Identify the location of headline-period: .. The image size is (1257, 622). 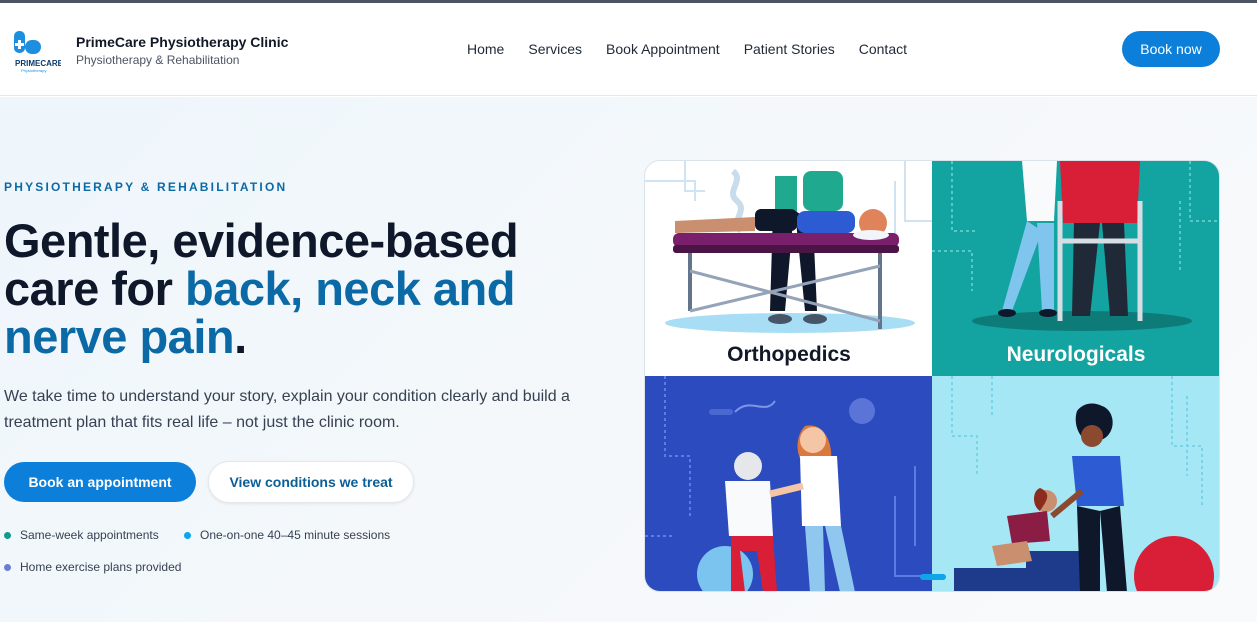
(240, 336).